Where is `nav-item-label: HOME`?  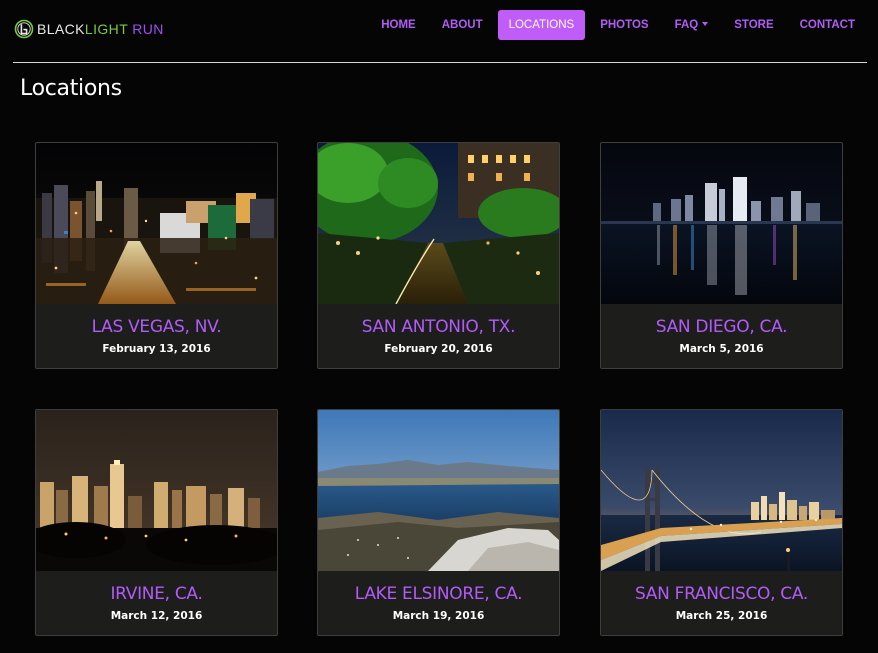 nav-item-label: HOME is located at coordinates (398, 25).